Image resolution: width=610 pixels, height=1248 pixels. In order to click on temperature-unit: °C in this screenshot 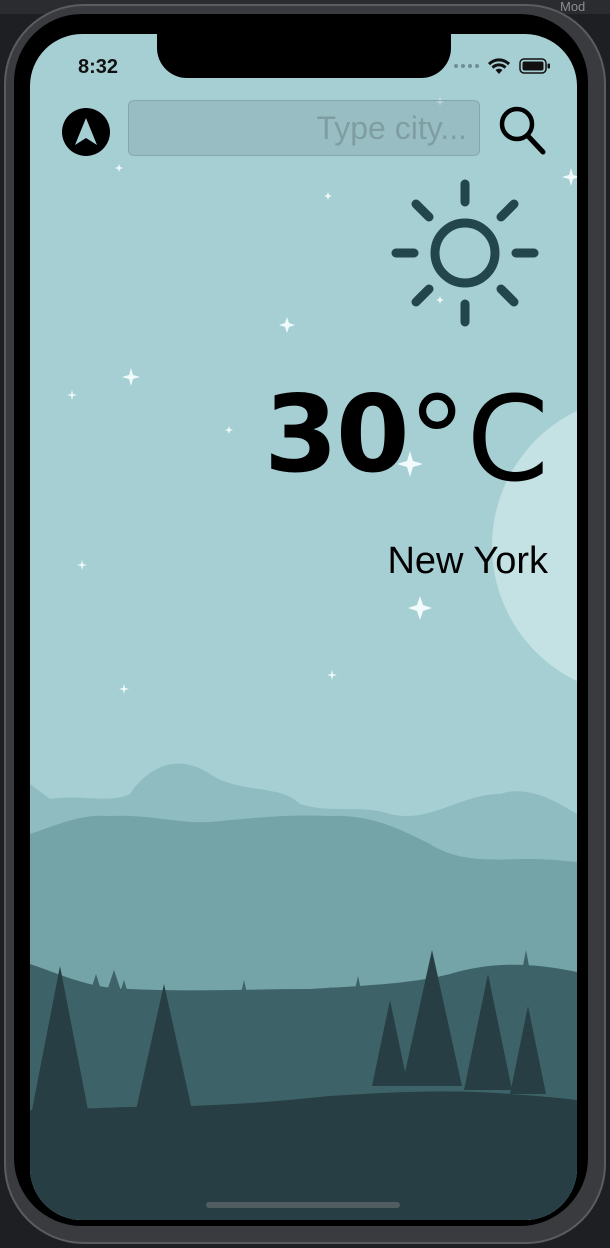, I will do `click(478, 439)`.